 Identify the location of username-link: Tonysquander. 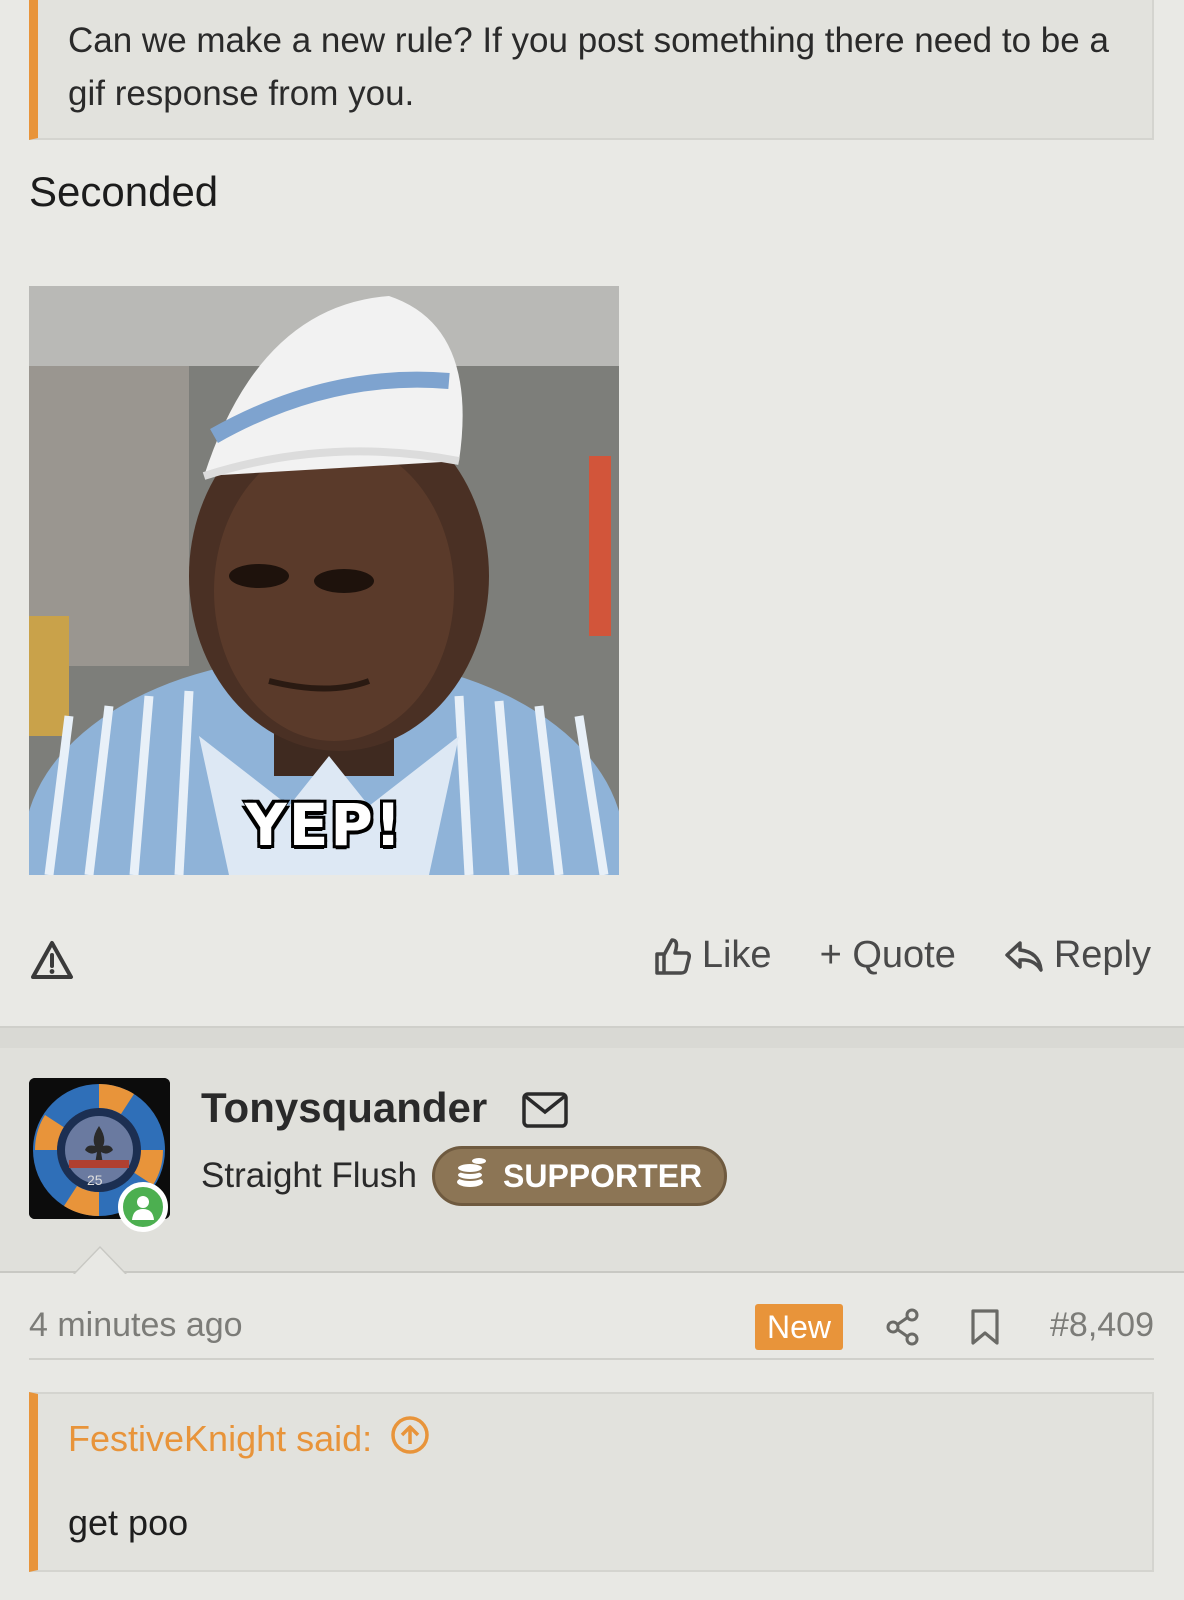
(344, 1108).